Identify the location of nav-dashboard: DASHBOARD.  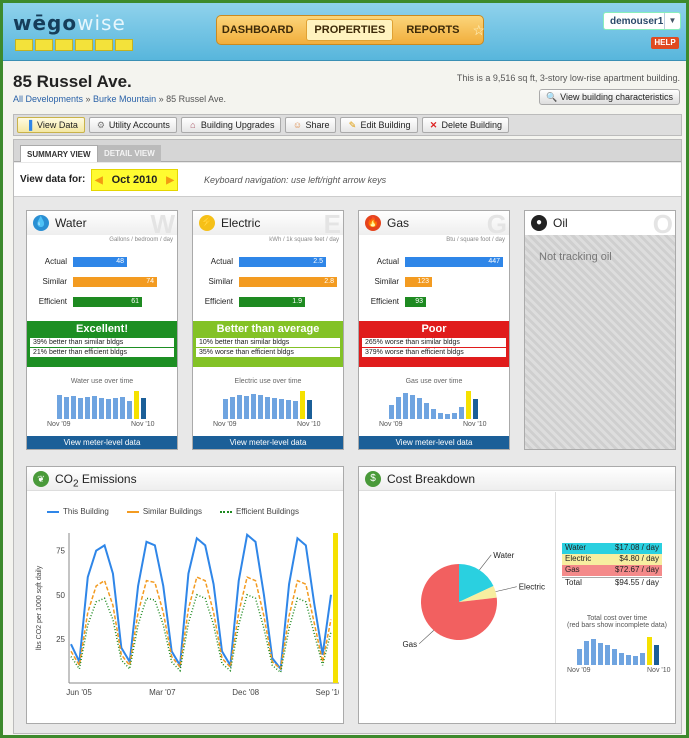
(258, 30).